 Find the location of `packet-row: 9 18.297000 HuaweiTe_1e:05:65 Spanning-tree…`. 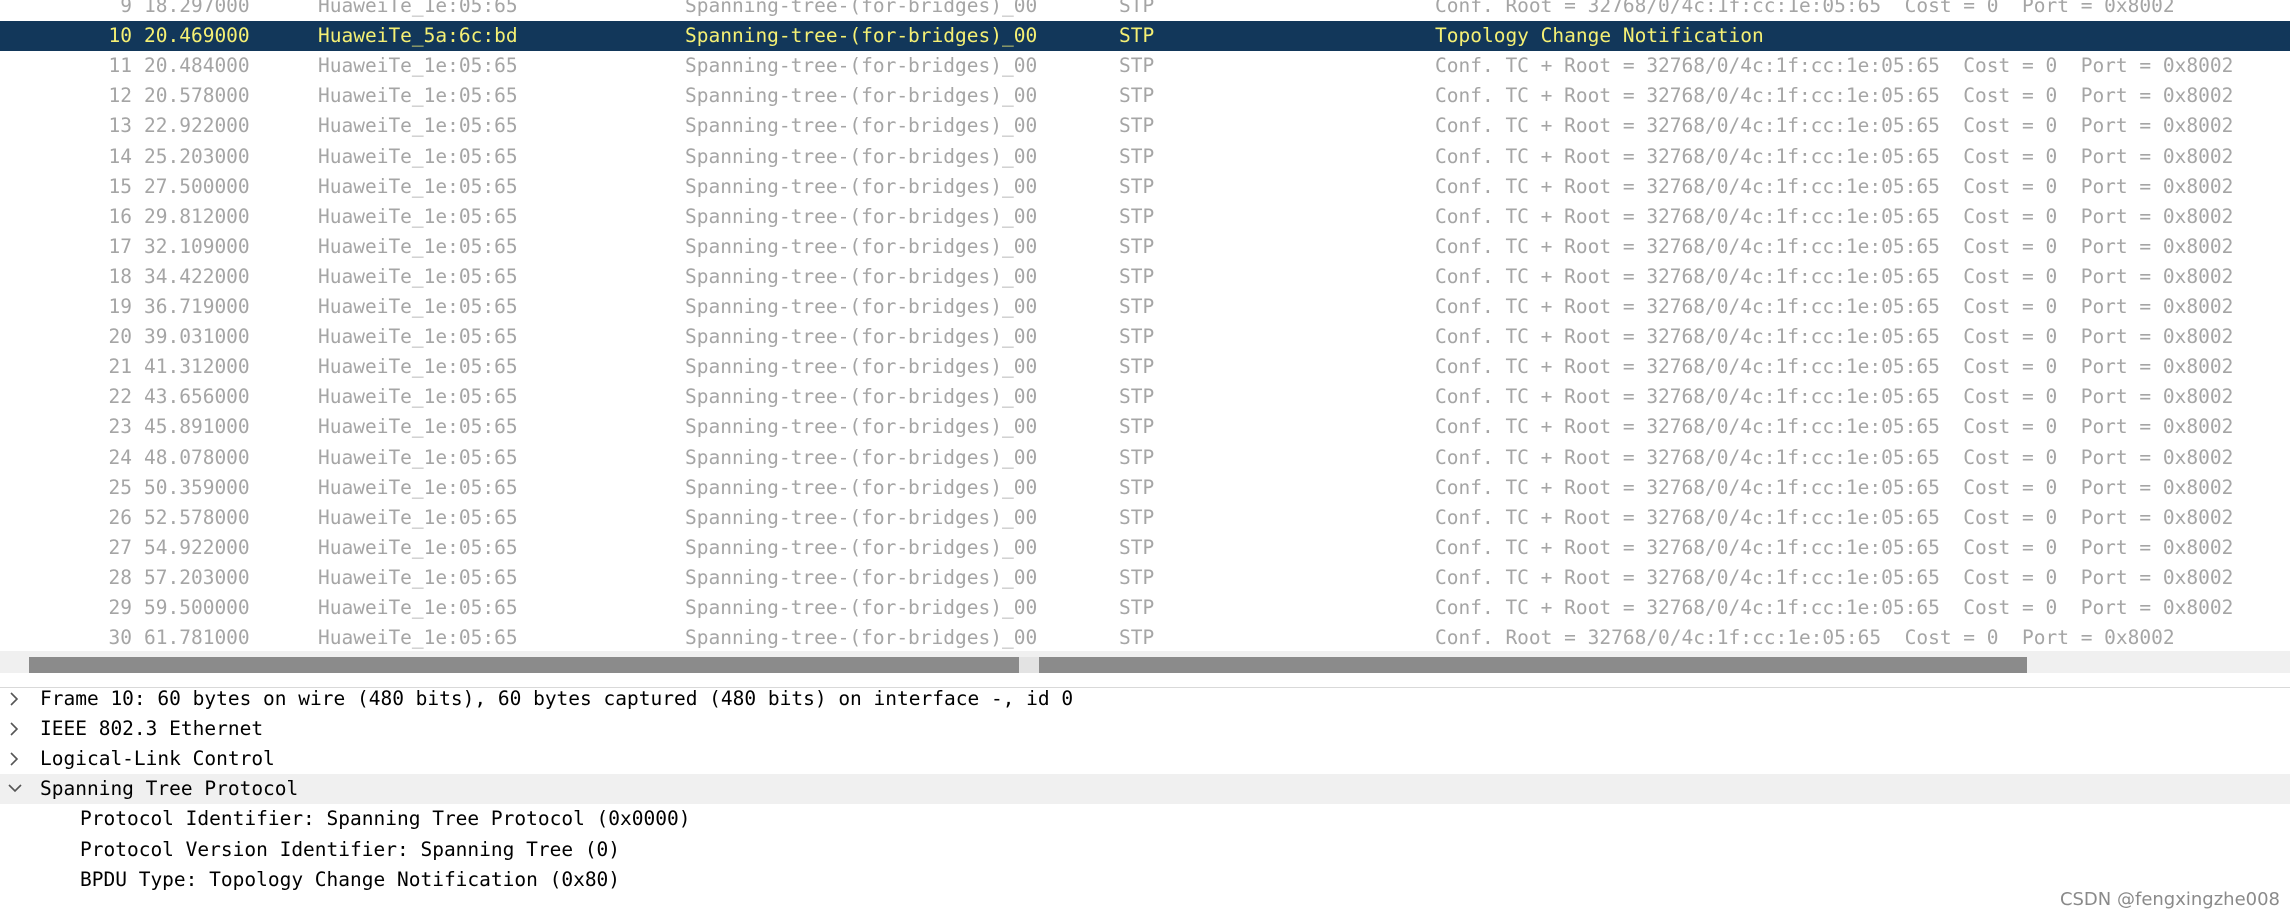

packet-row: 9 18.297000 HuaweiTe_1e:05:65 Spanning-tree… is located at coordinates (1145, 10).